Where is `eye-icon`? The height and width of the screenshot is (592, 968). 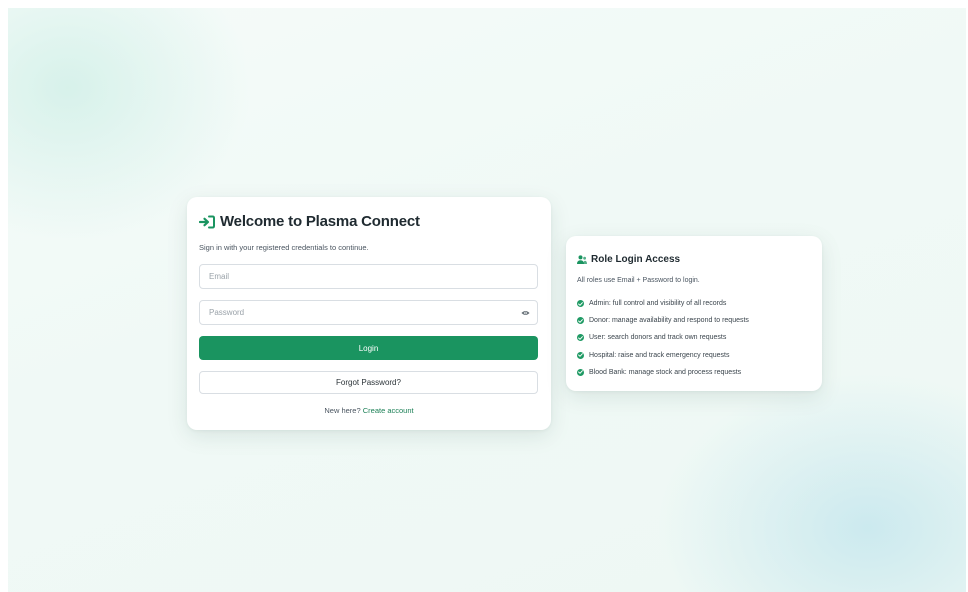 eye-icon is located at coordinates (525, 313).